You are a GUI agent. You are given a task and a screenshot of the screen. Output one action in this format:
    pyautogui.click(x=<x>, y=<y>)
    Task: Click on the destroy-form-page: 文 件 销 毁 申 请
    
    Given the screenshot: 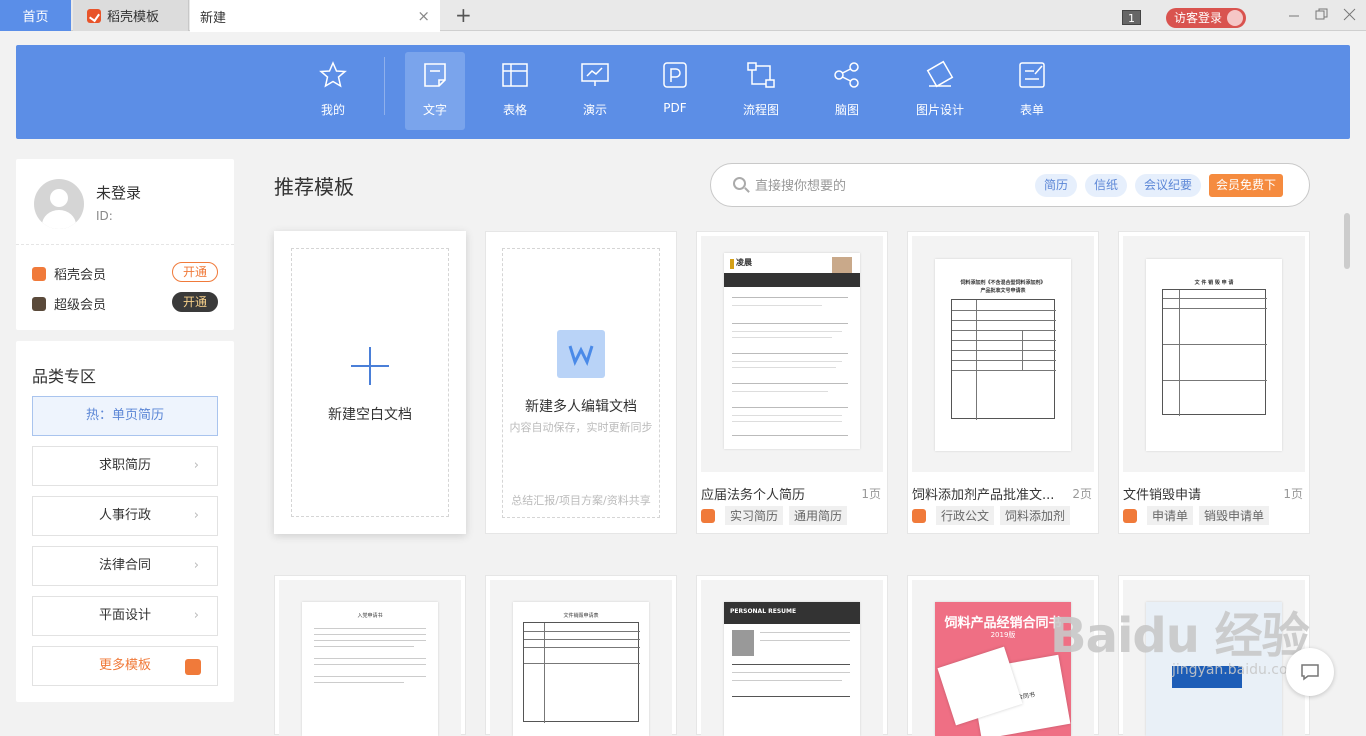 What is the action you would take?
    pyautogui.click(x=1214, y=355)
    